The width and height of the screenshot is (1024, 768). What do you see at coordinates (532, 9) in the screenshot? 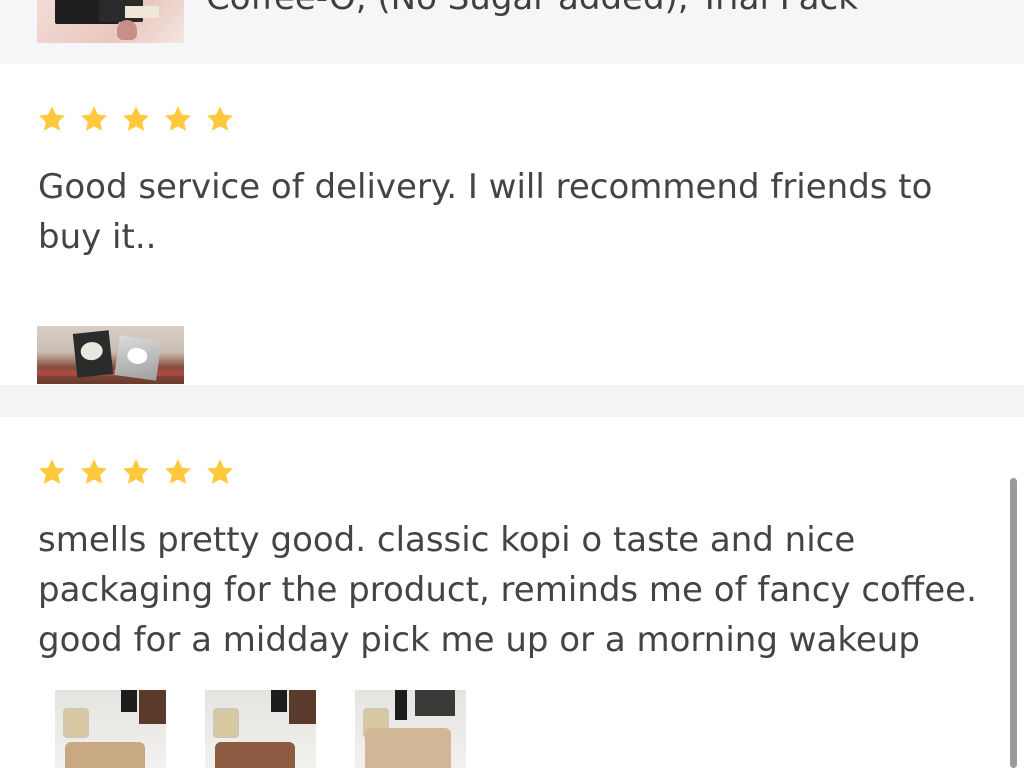
I see `product-title: Coffee-O, (No Sugar added), Trial Pack` at bounding box center [532, 9].